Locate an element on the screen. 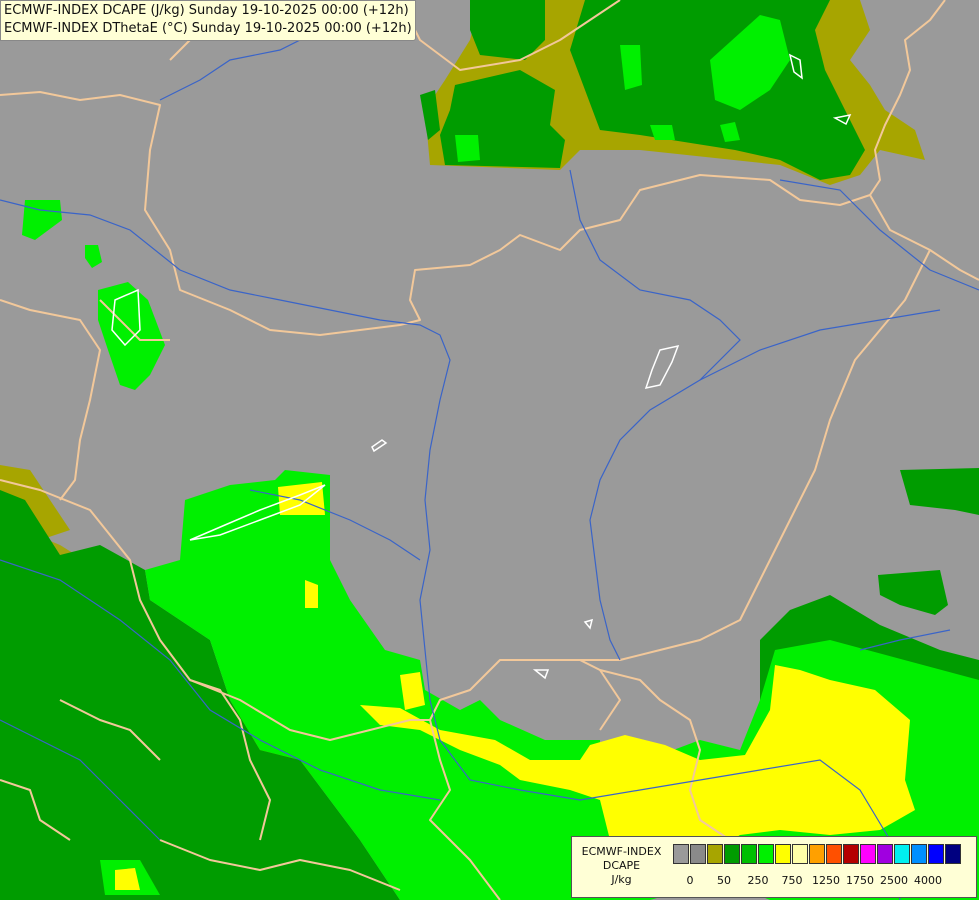 Image resolution: width=979 pixels, height=900 pixels. legend-unit: J/kg is located at coordinates (621, 879).